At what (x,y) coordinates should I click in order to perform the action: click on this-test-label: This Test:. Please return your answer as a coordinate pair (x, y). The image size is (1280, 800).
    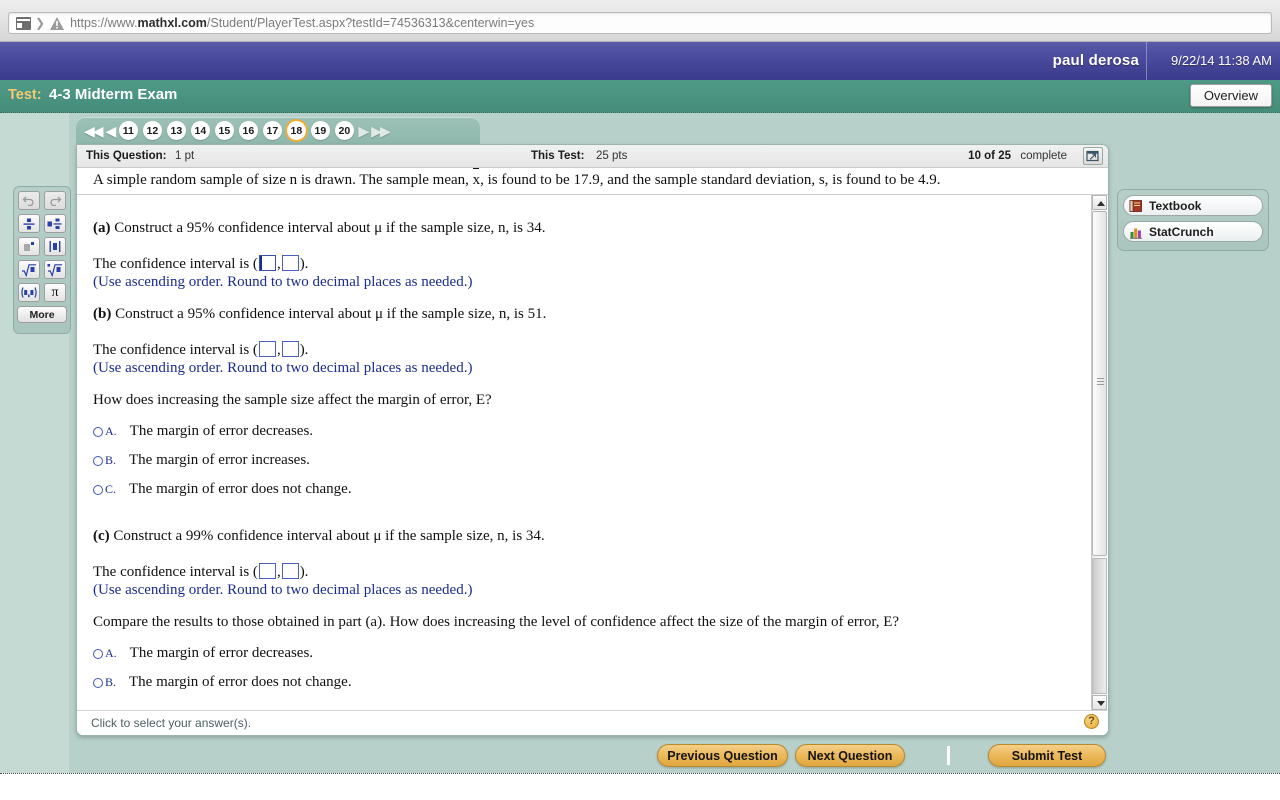
    Looking at the image, I should click on (558, 156).